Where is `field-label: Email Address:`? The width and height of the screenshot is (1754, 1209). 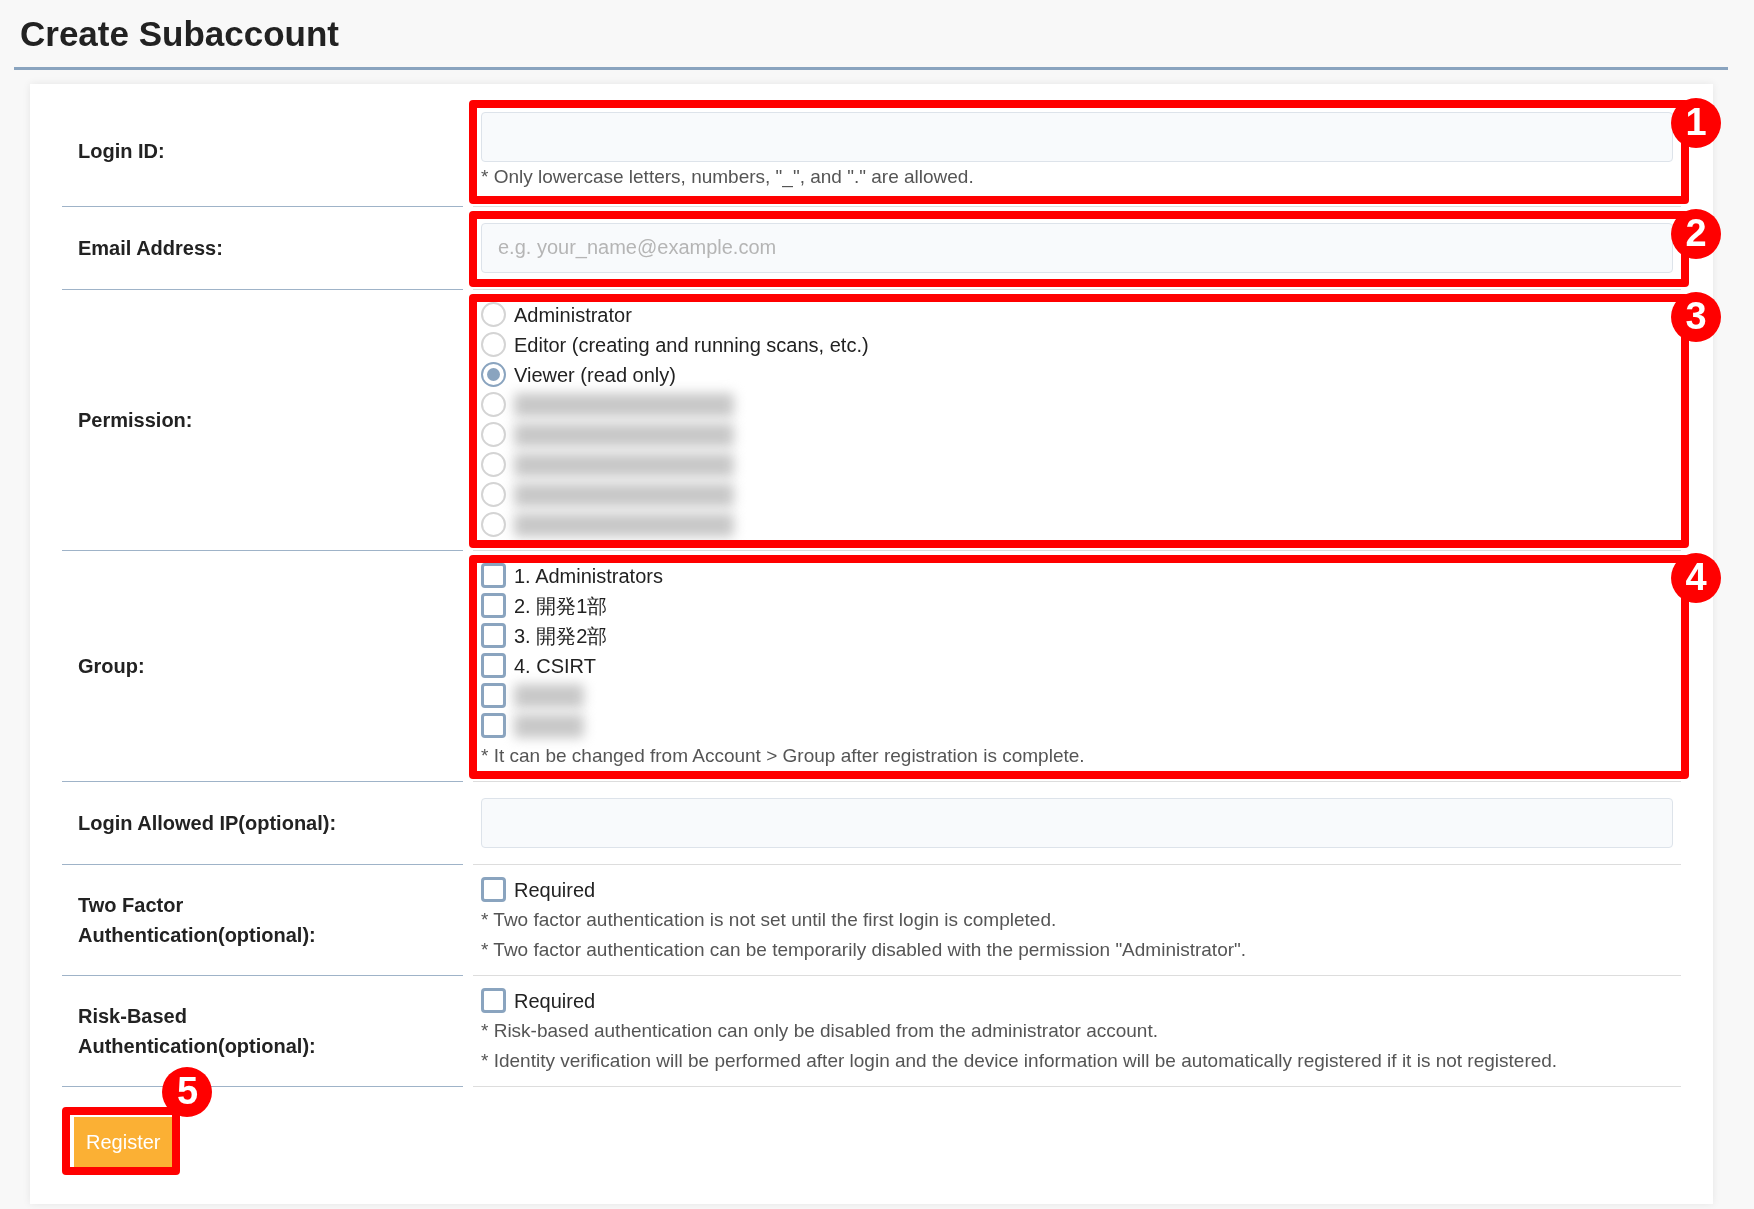
field-label: Email Address: is located at coordinates (150, 248).